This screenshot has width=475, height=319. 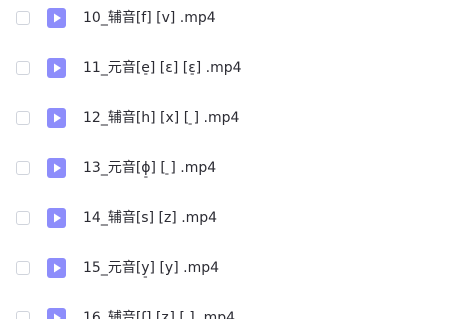 I want to click on file-name: 16_辅音[ʃ] [ʒ] [ ̠] .mp4, so click(x=159, y=313).